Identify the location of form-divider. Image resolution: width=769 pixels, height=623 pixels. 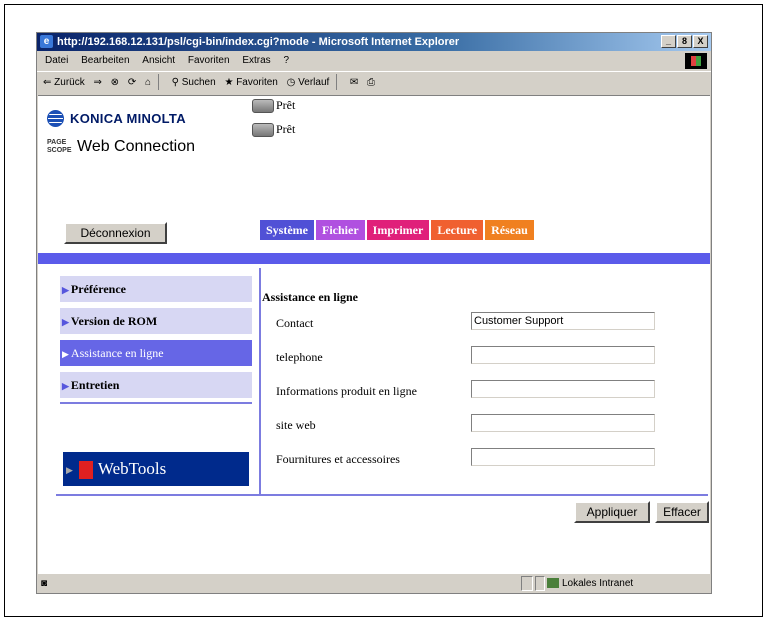
(382, 495).